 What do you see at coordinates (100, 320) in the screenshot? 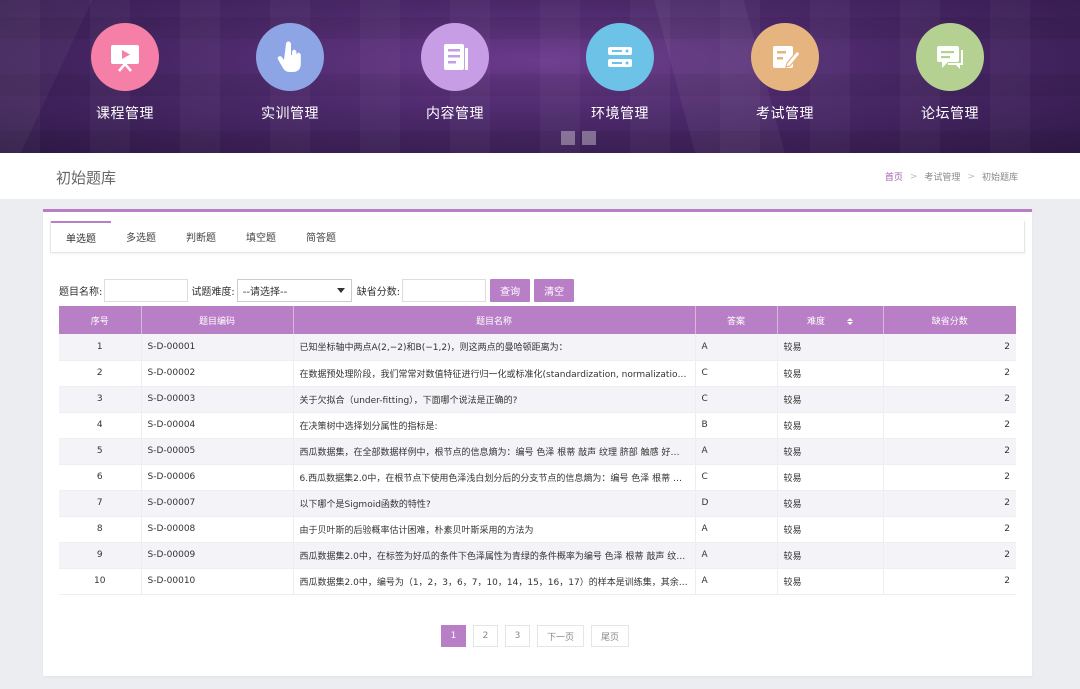
I see `column-header-index: 序号` at bounding box center [100, 320].